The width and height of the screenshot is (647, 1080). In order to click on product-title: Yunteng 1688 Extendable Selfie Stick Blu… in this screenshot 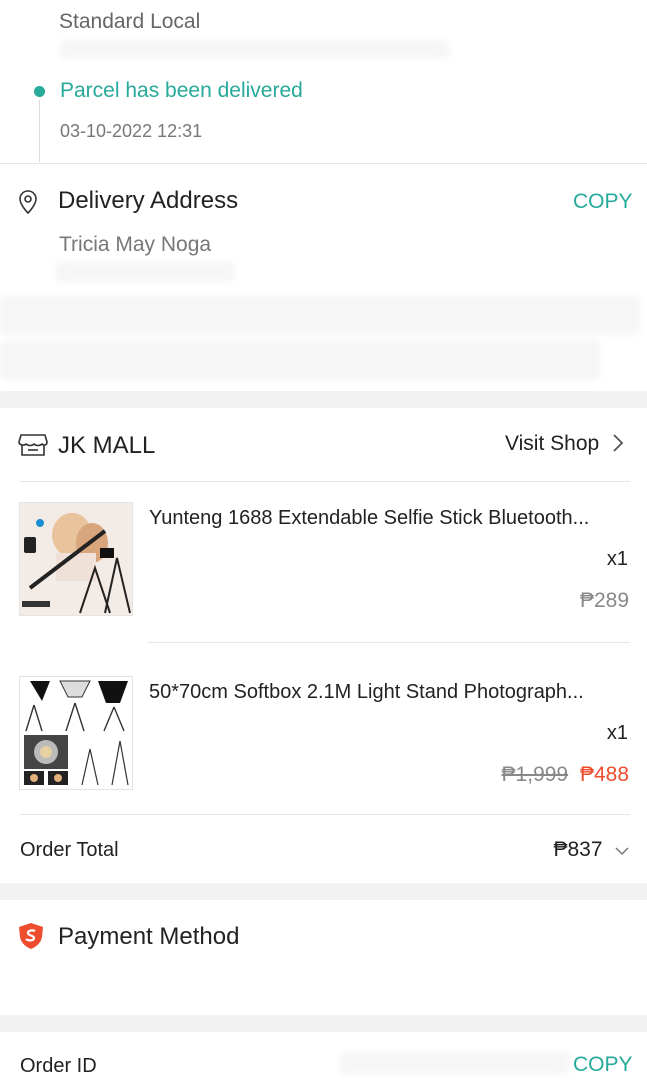, I will do `click(389, 518)`.